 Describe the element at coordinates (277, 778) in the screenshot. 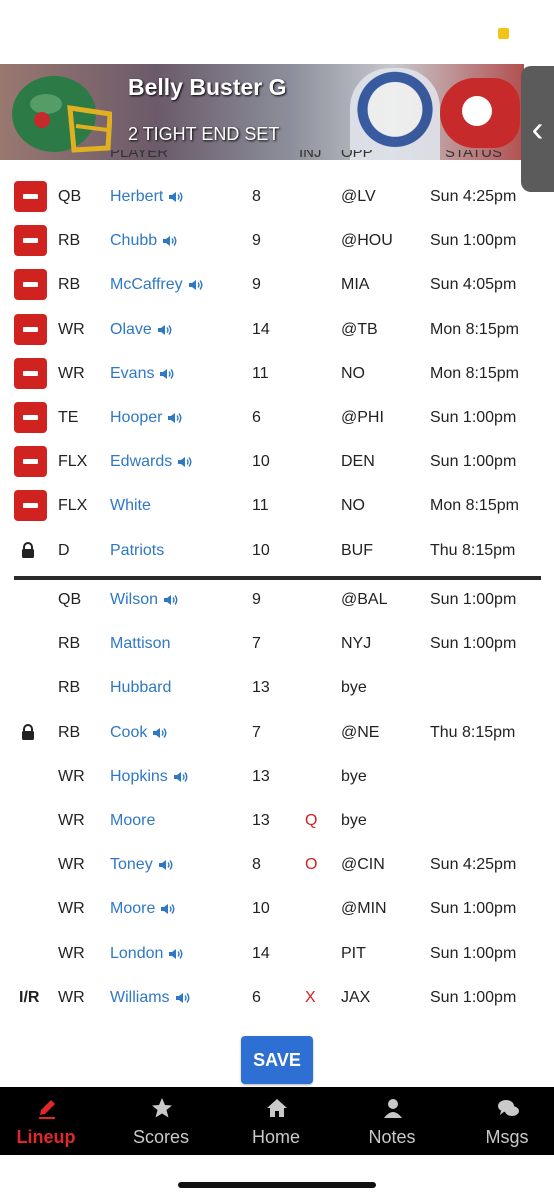

I see `table-row: WR Hopkins 13 bye` at that location.